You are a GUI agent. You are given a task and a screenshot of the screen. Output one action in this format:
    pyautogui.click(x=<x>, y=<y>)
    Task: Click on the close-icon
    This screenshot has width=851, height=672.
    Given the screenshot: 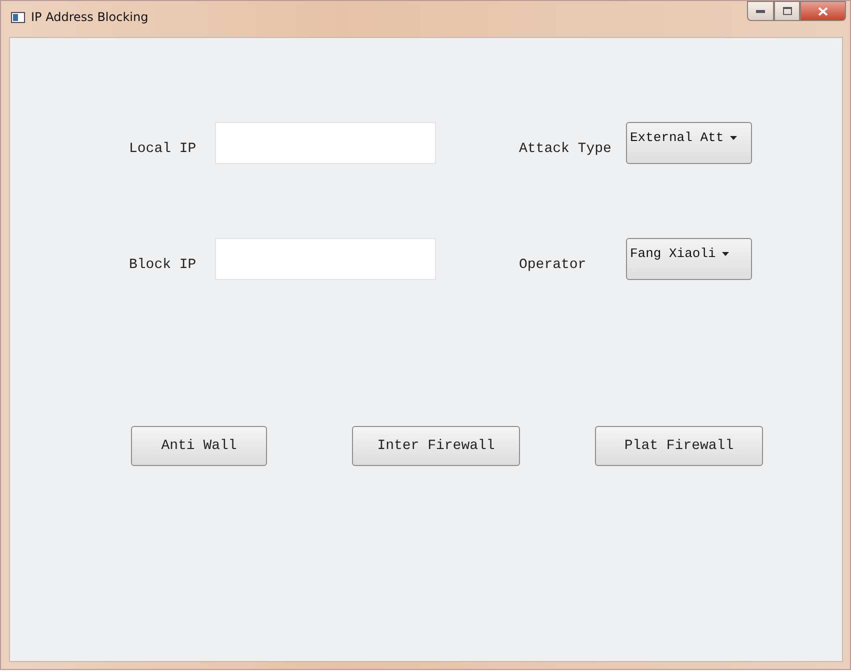 What is the action you would take?
    pyautogui.click(x=823, y=11)
    